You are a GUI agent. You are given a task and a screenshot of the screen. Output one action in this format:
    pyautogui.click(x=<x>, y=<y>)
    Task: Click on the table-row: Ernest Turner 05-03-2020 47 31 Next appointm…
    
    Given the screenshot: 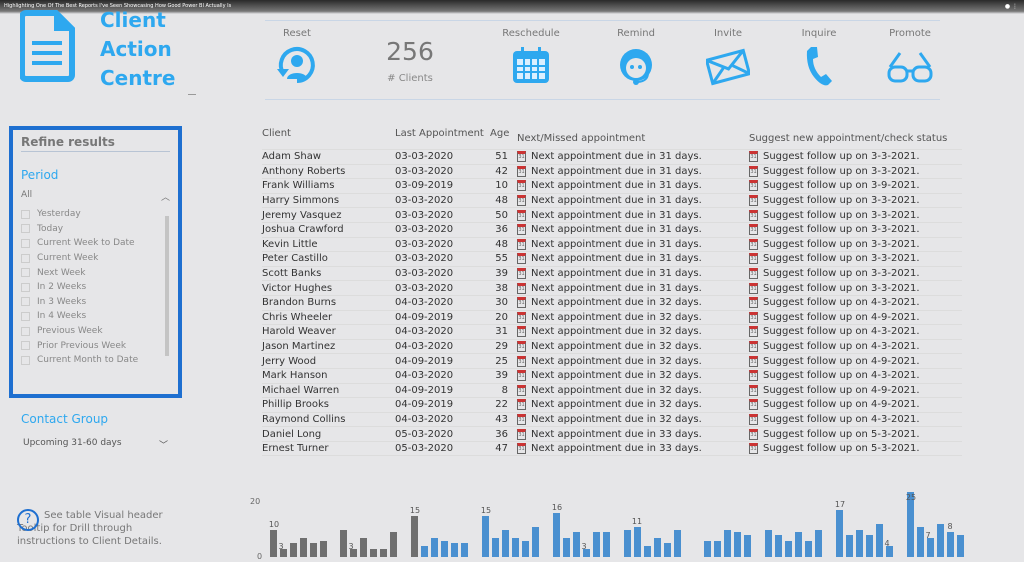 What is the action you would take?
    pyautogui.click(x=612, y=449)
    